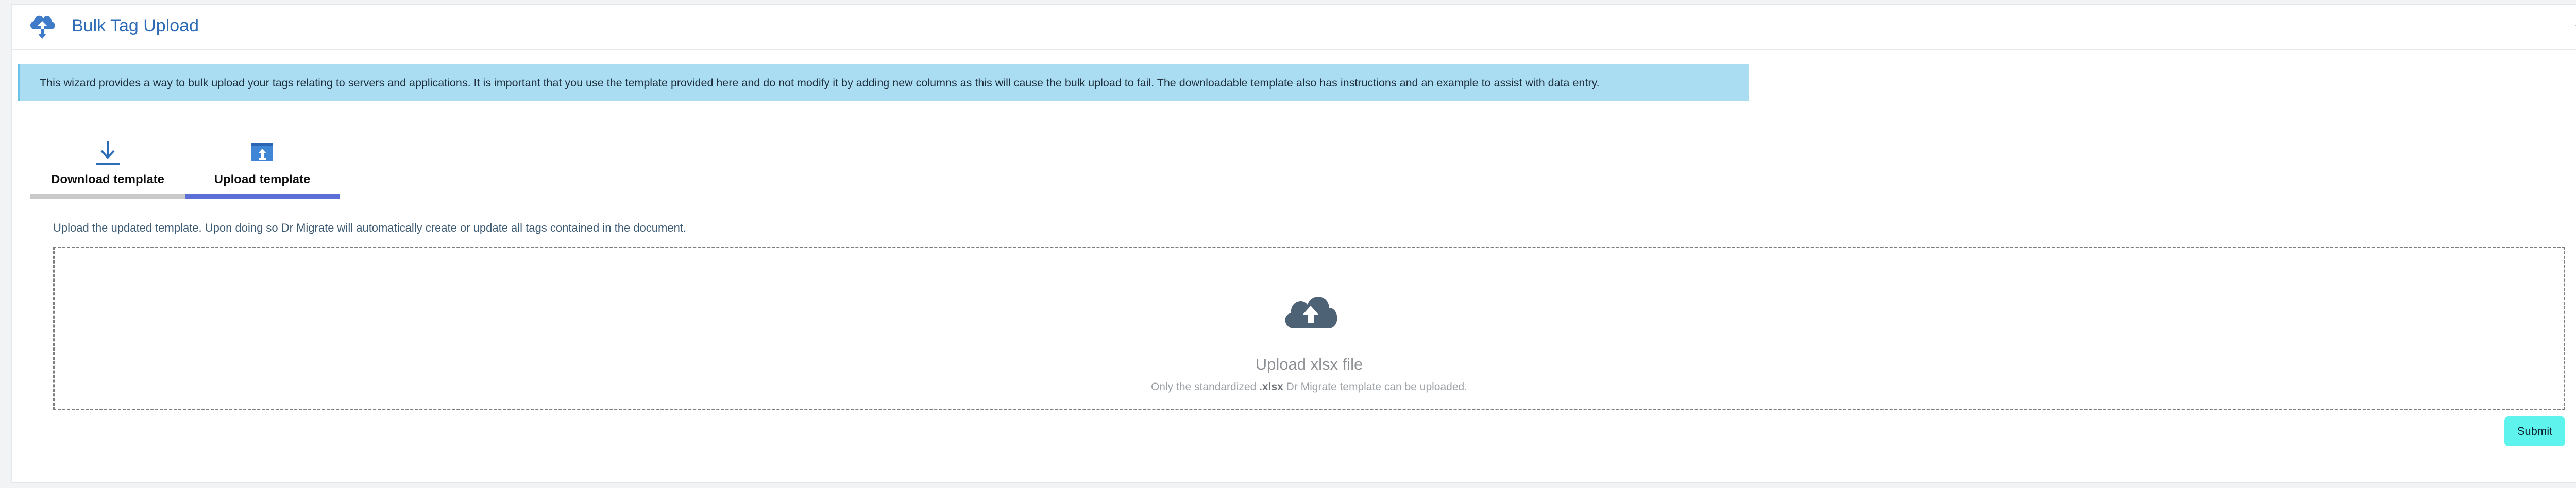 This screenshot has width=2576, height=488. I want to click on download-icon, so click(108, 153).